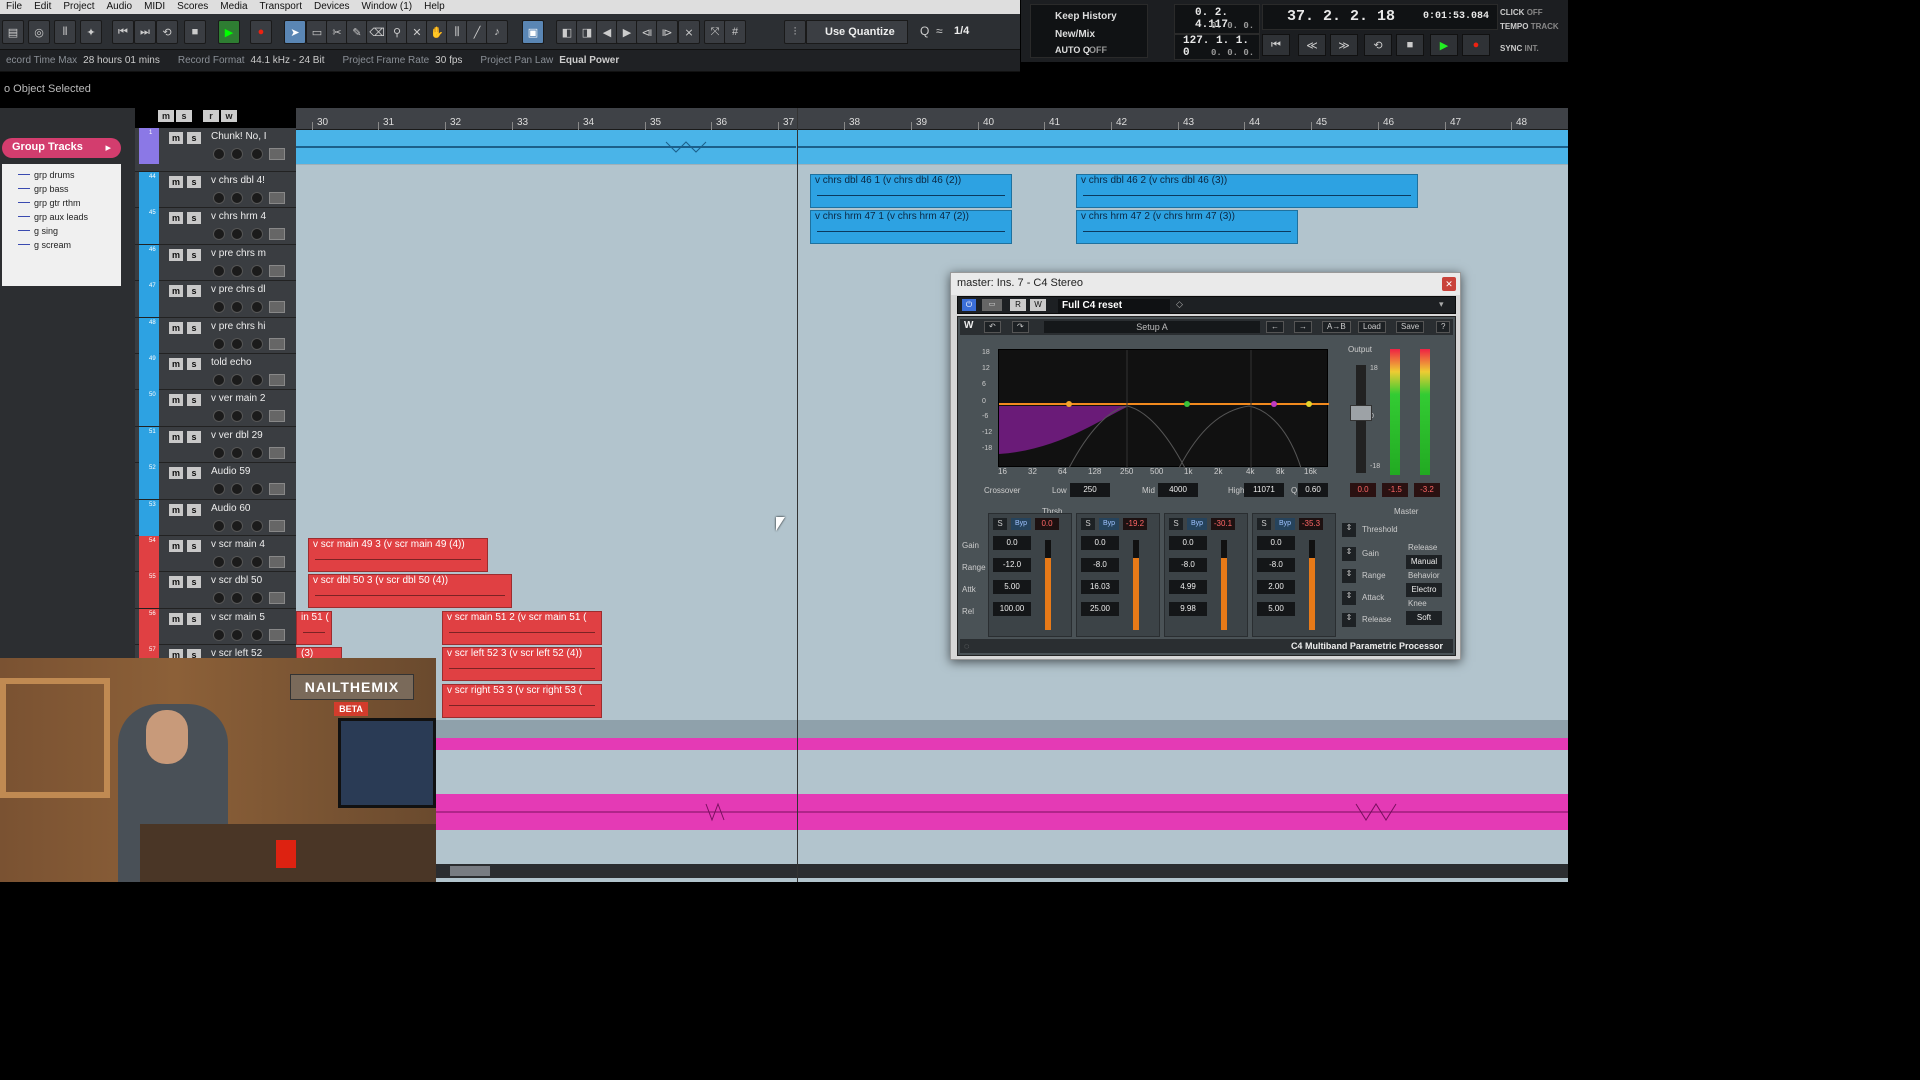 This screenshot has width=1920, height=1080. I want to click on transport-cycle-icon: ⟲, so click(1378, 45).